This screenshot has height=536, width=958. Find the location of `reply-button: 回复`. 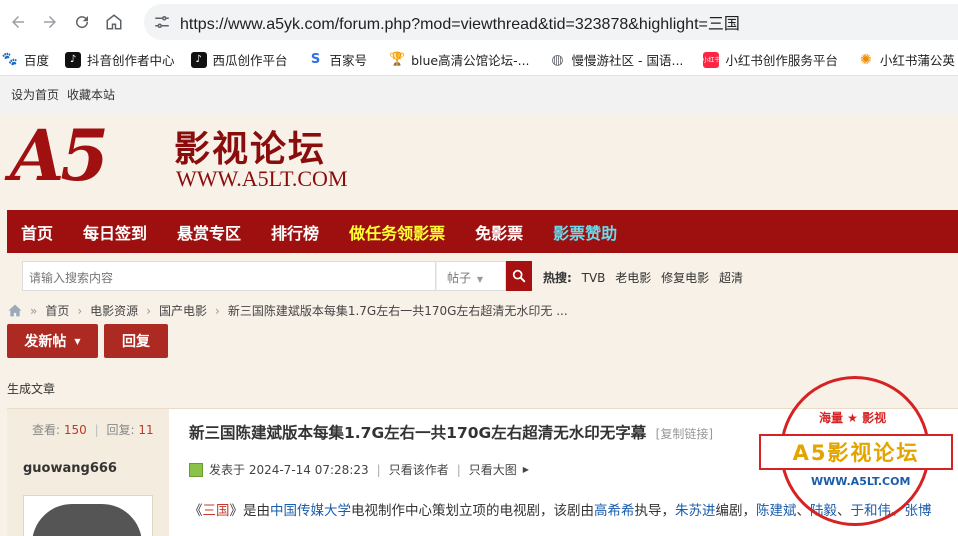

reply-button: 回复 is located at coordinates (136, 341).